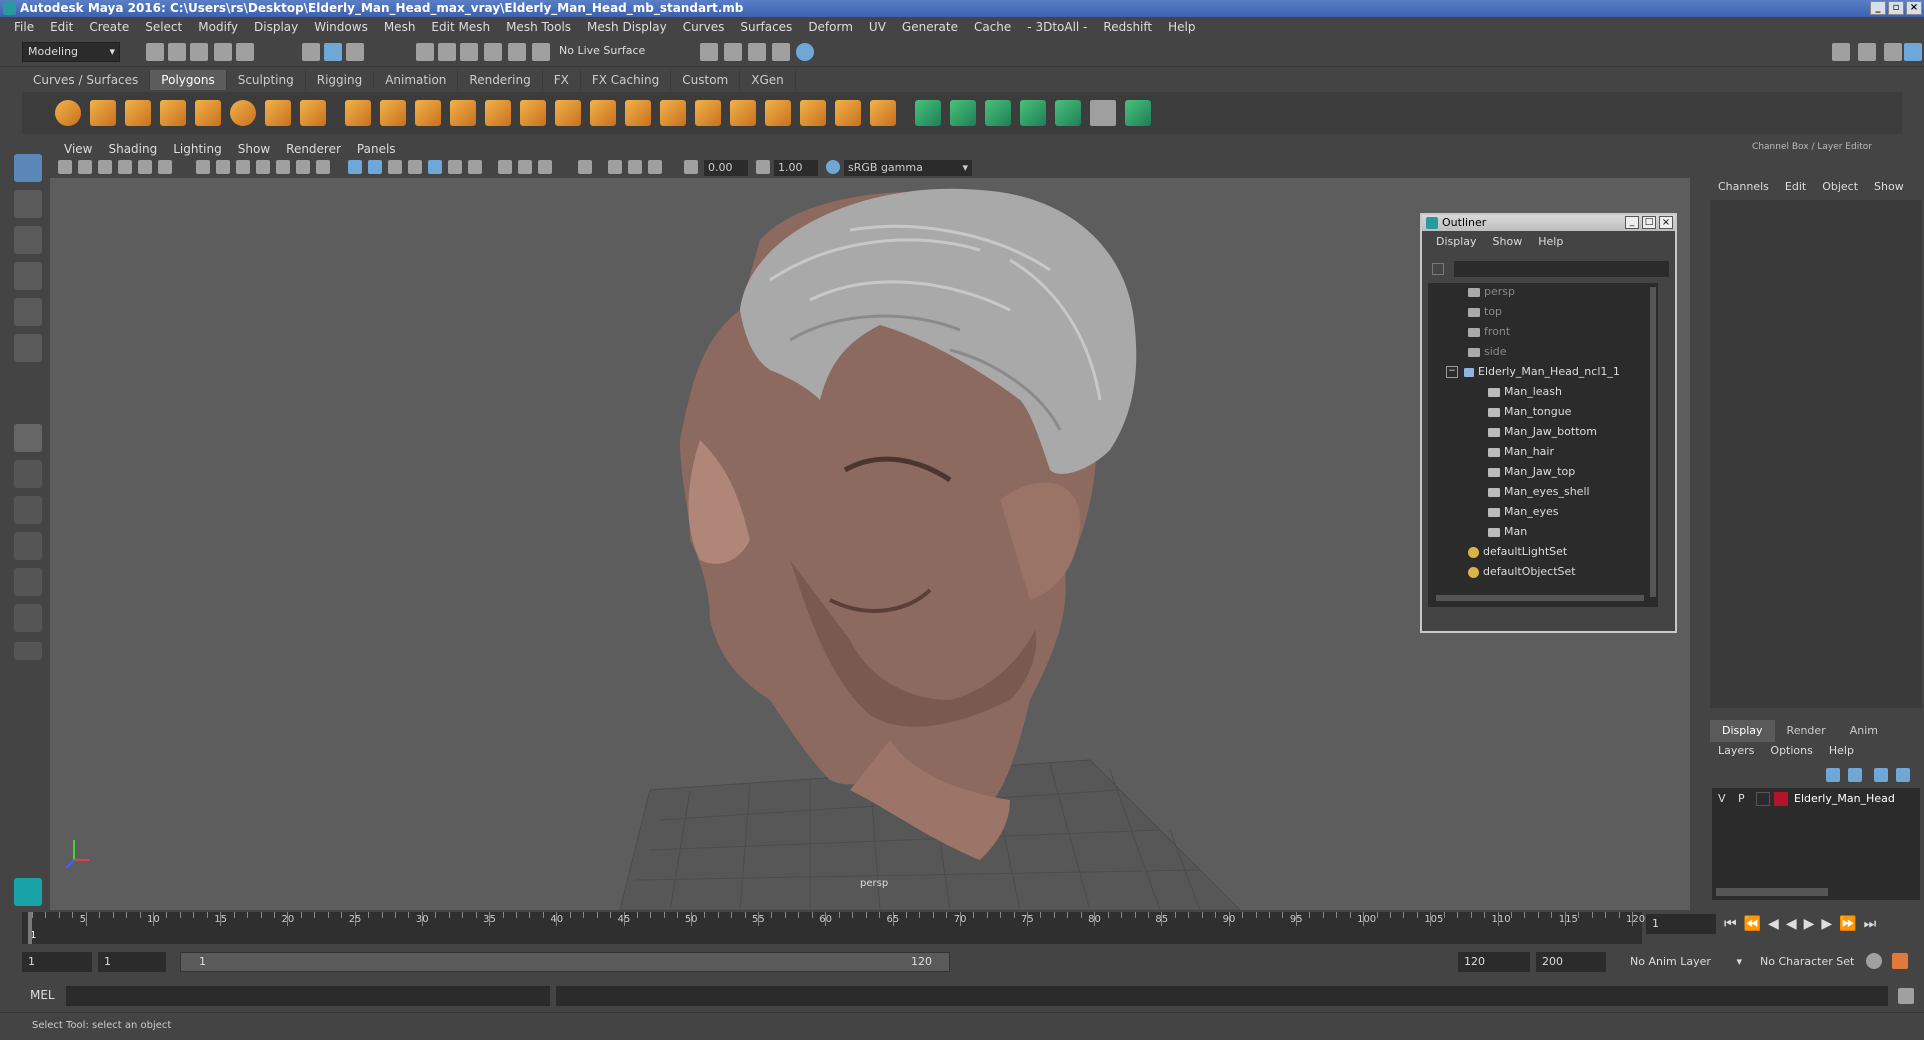 The width and height of the screenshot is (1924, 1040). I want to click on layer-menu-options: Options, so click(1791, 753).